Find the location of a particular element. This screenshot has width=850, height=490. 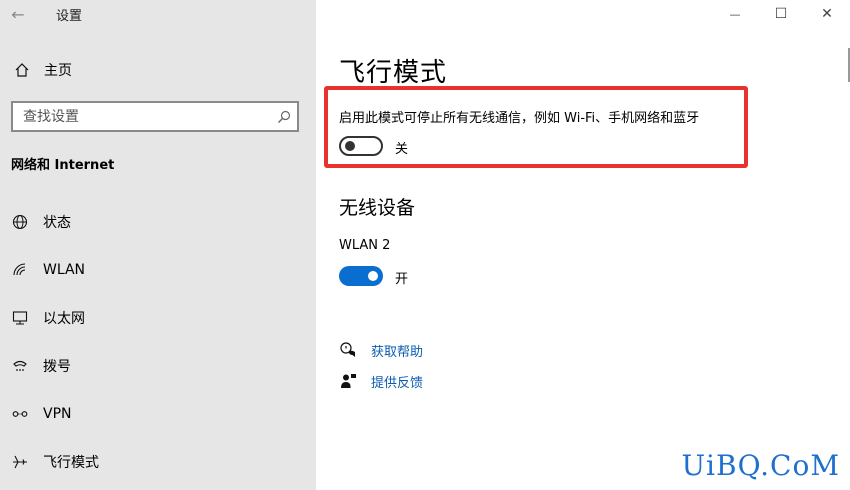

airplane-icon is located at coordinates (20, 462).